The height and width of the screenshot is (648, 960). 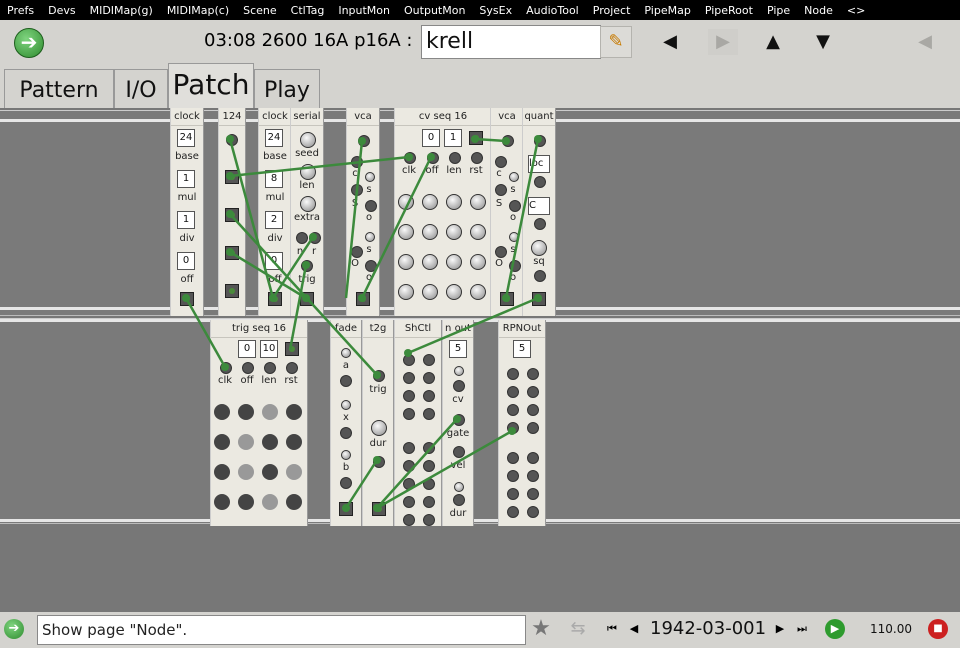 I want to click on prev-triangle-icon: ◀, so click(x=670, y=42).